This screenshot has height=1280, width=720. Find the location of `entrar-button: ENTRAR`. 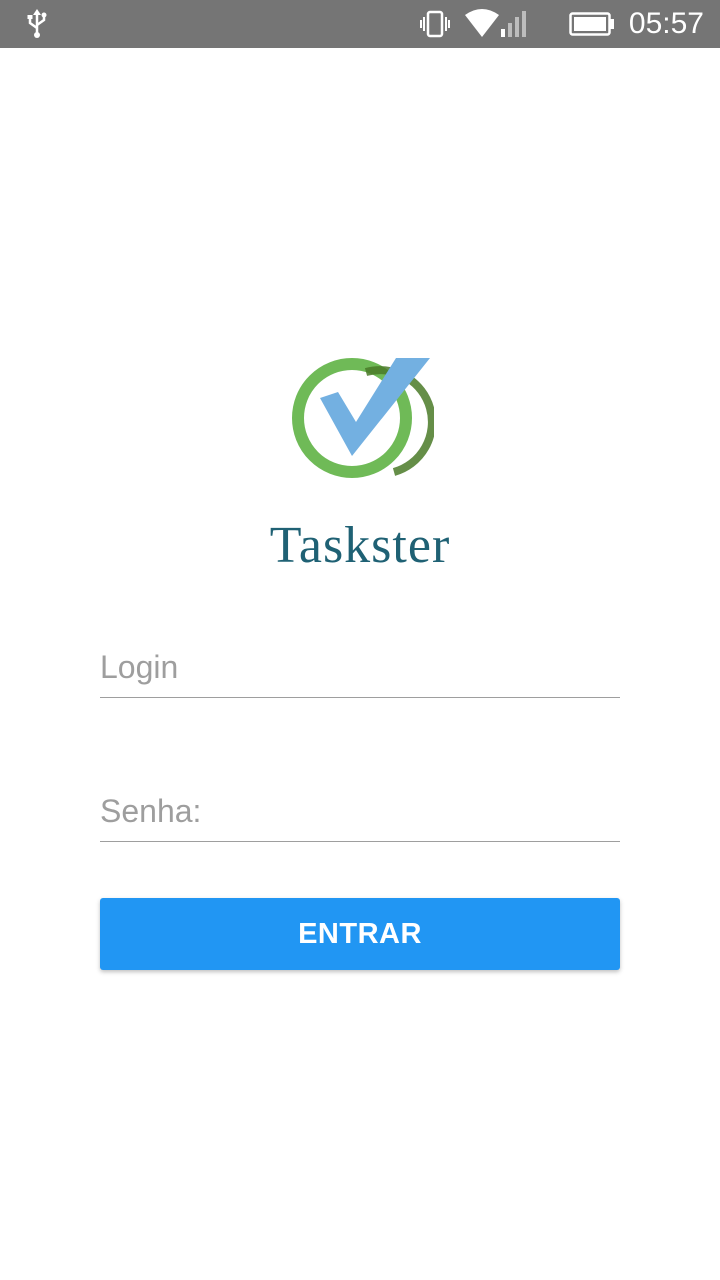

entrar-button: ENTRAR is located at coordinates (360, 934).